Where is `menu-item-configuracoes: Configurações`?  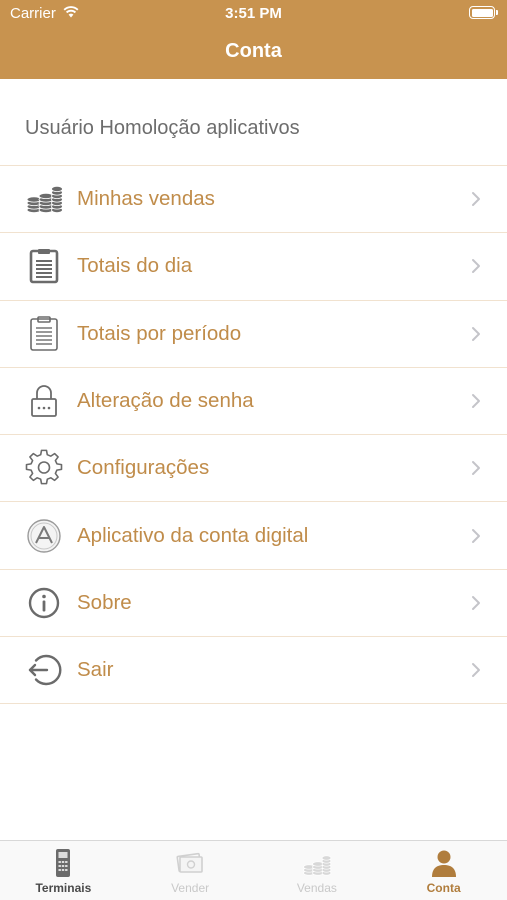 menu-item-configuracoes: Configurações is located at coordinates (253, 469).